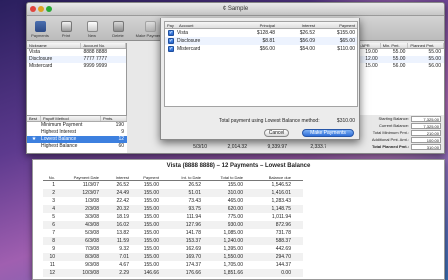  What do you see at coordinates (281, 193) in the screenshot?
I see `balance-due-cell: 1,416.01` at bounding box center [281, 193].